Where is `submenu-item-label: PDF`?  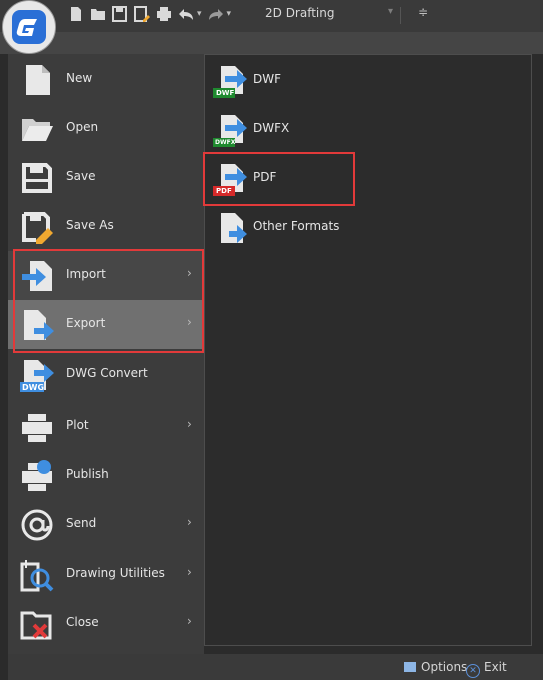 submenu-item-label: PDF is located at coordinates (265, 177).